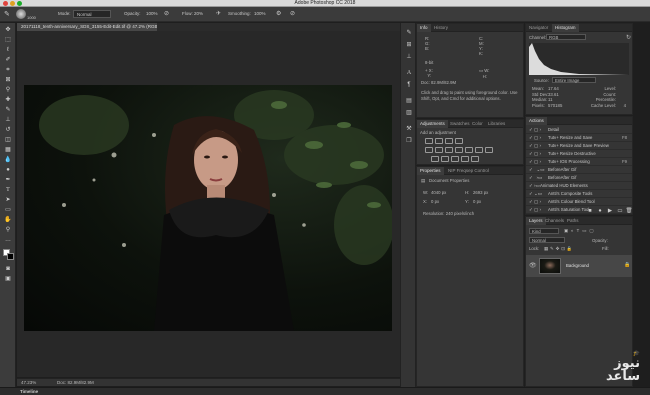 The height and width of the screenshot is (395, 650). What do you see at coordinates (544, 231) in the screenshot?
I see `layer-filter-select: Kind` at bounding box center [544, 231].